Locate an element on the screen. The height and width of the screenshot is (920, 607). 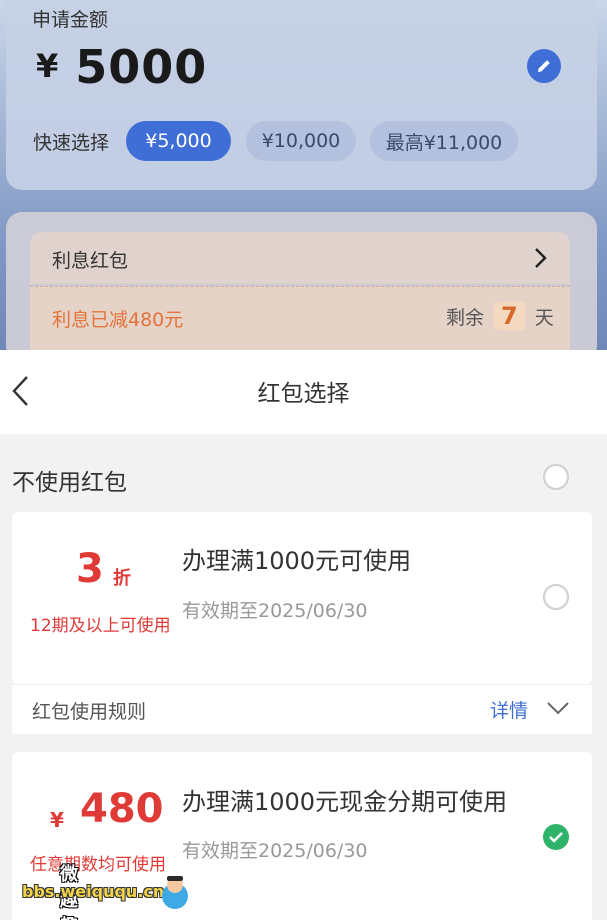
sheet-header: 红包选择 is located at coordinates (303, 392).